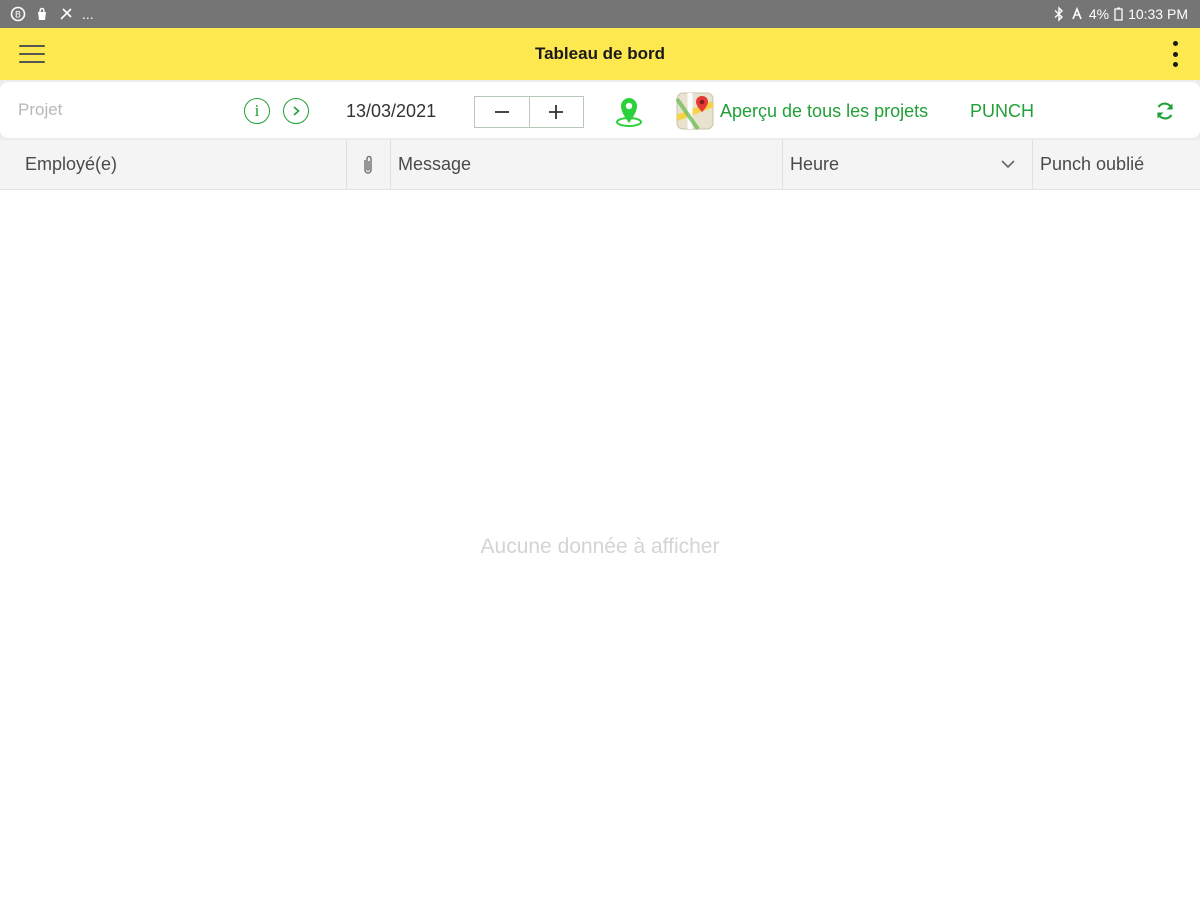 The image size is (1200, 900). I want to click on toolbar-card: i 13/03/2021, so click(600, 110).